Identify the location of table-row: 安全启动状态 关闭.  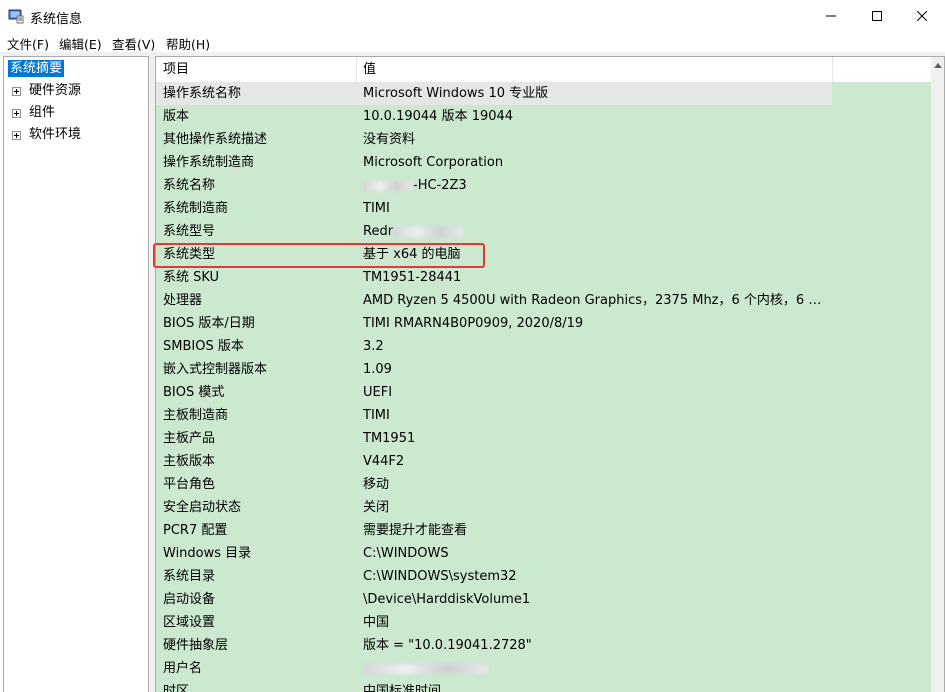
(543, 507).